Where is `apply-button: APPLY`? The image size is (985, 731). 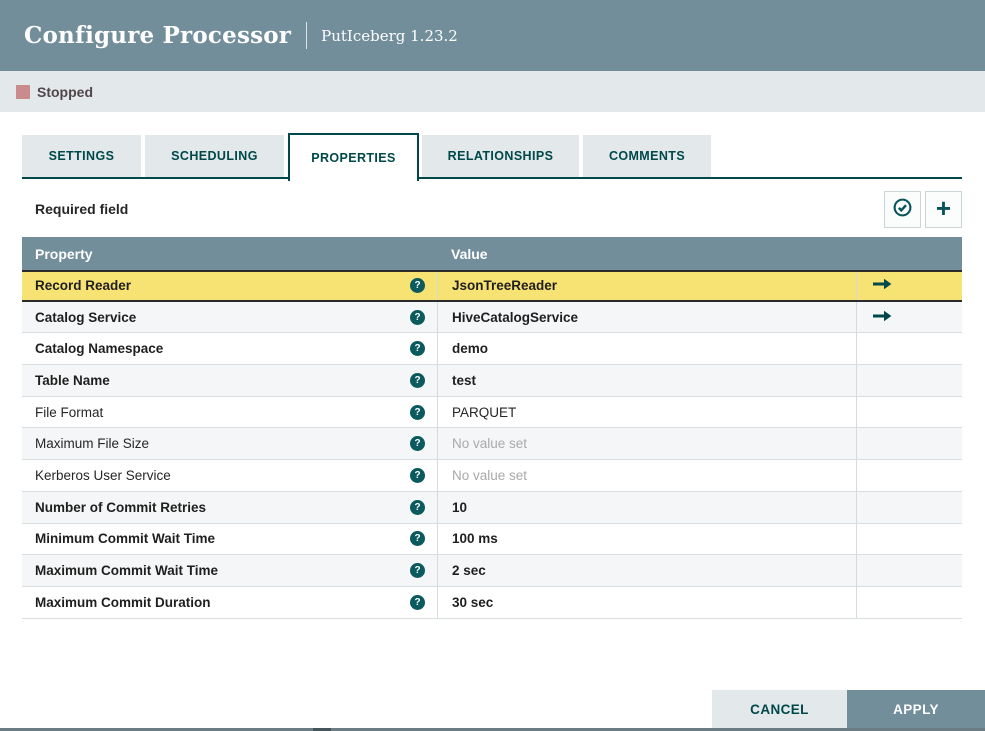 apply-button: APPLY is located at coordinates (916, 709).